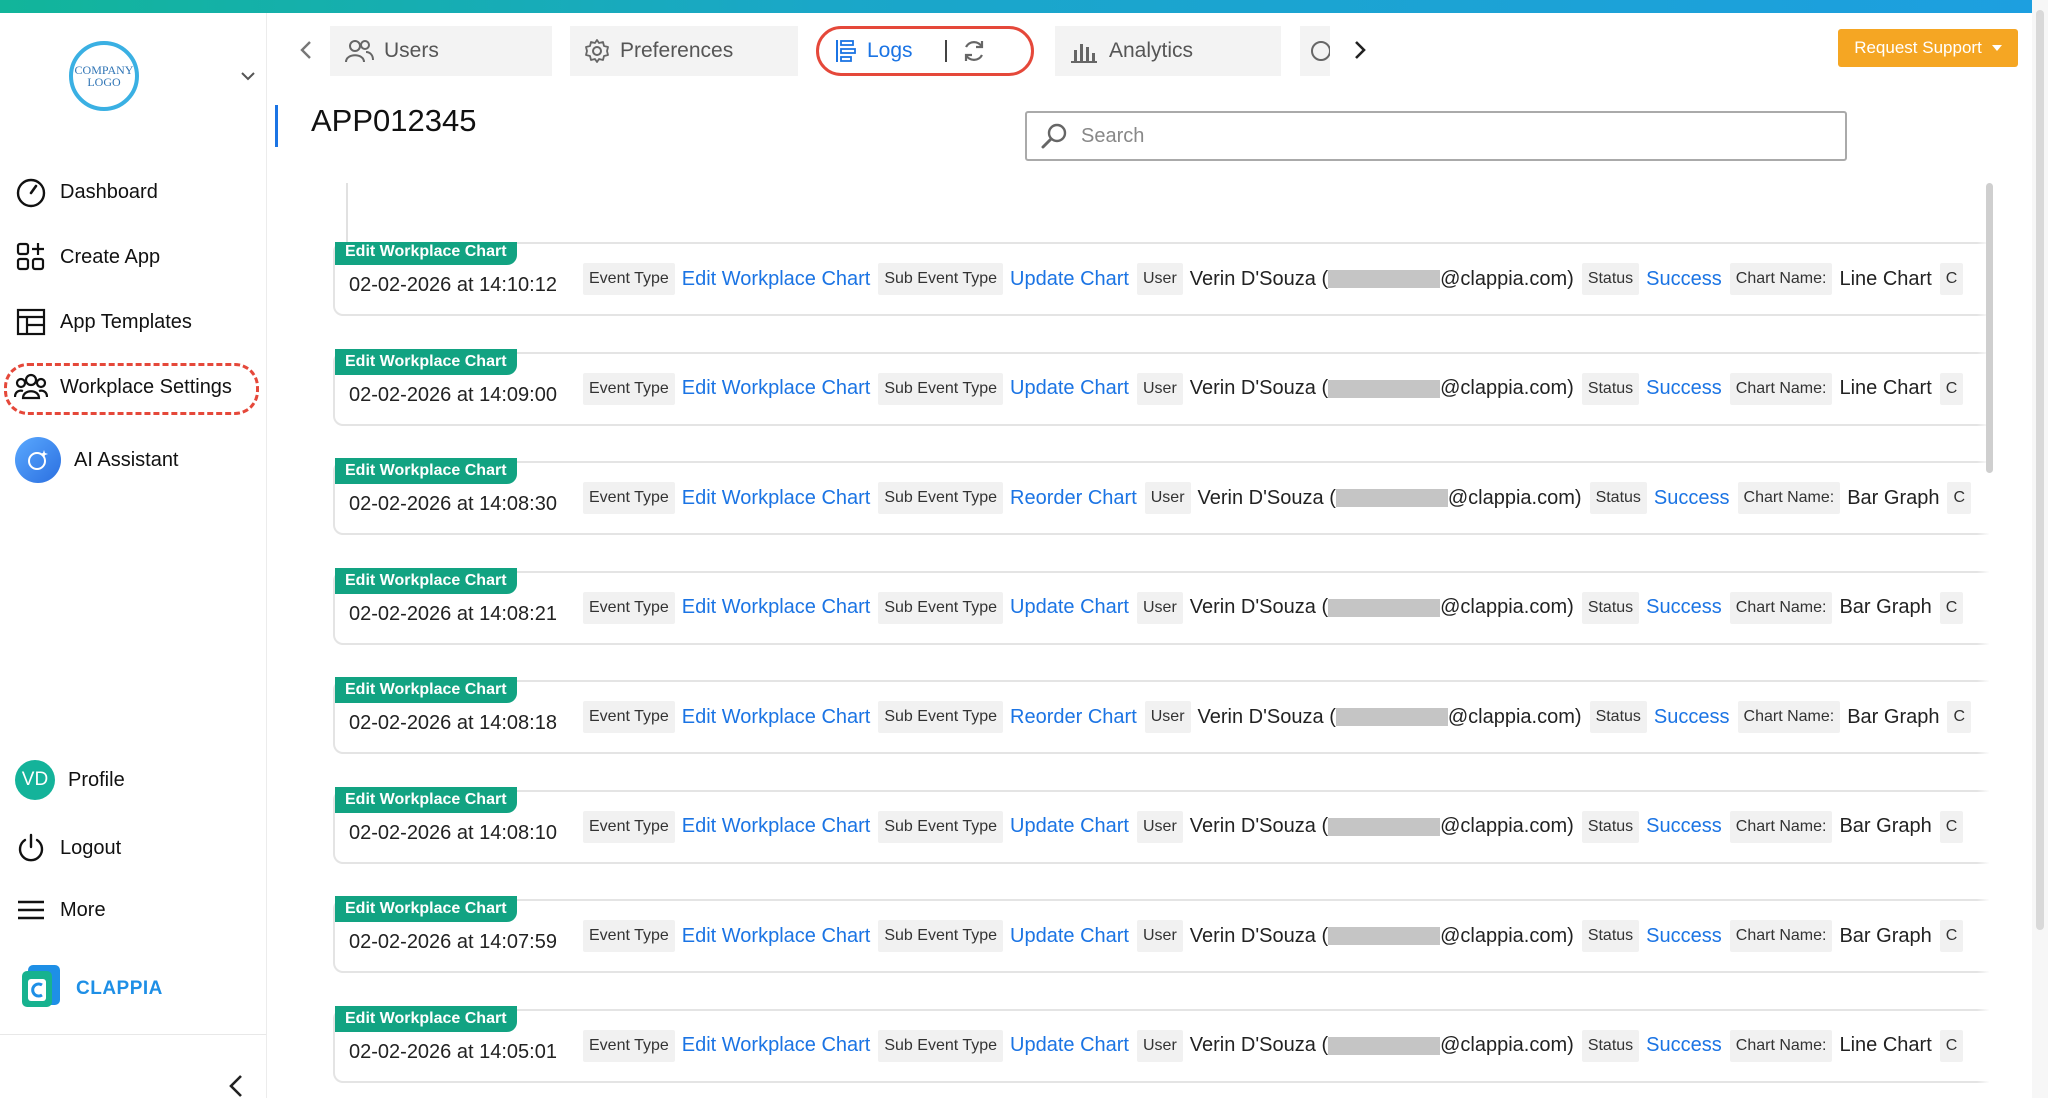 The width and height of the screenshot is (2048, 1104). What do you see at coordinates (453, 723) in the screenshot?
I see `log-timestamp: 02-02-2026 at 14:08:18` at bounding box center [453, 723].